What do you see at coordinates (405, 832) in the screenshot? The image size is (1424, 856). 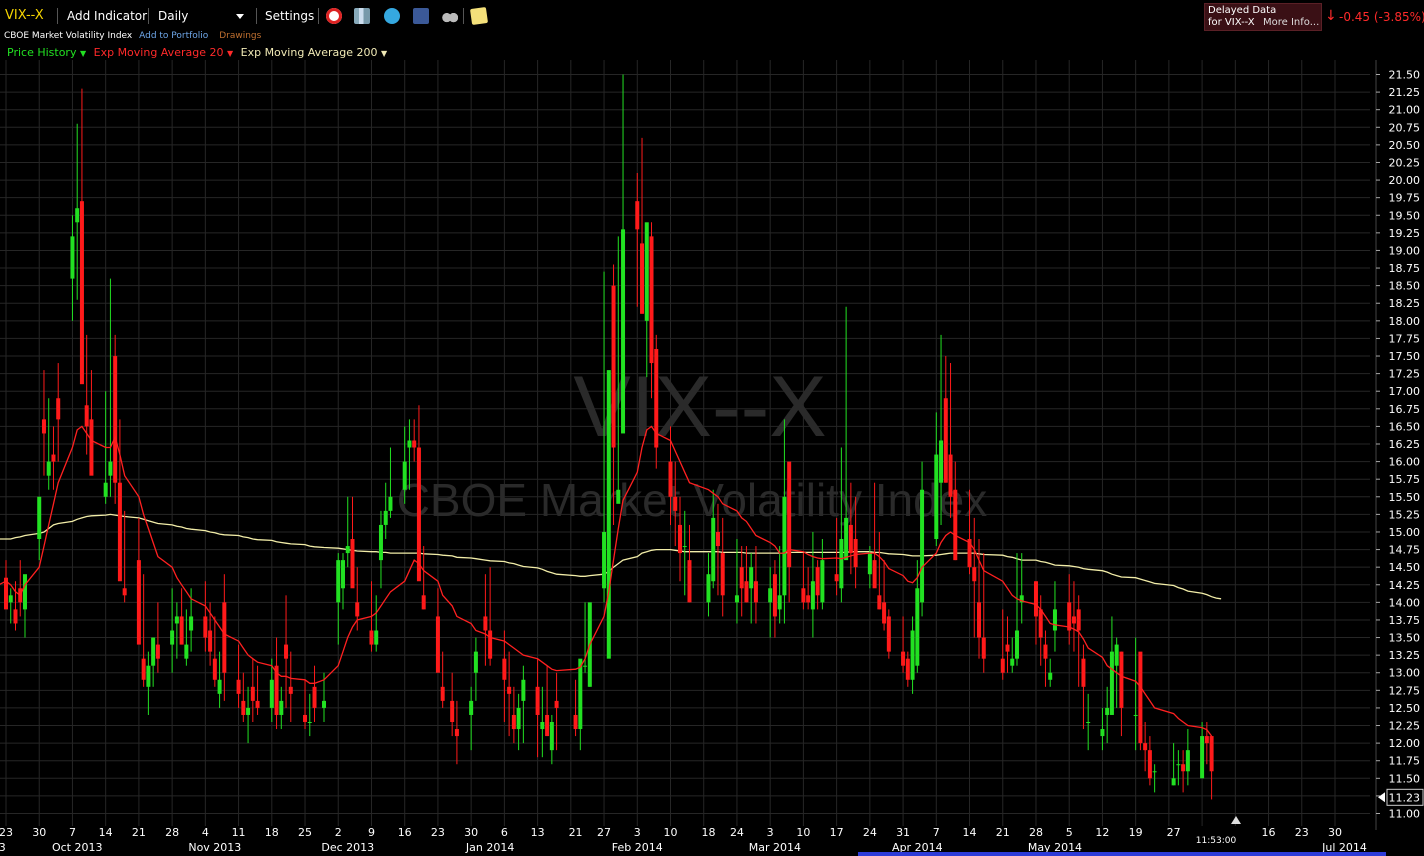 I see `x-day-label: 16` at bounding box center [405, 832].